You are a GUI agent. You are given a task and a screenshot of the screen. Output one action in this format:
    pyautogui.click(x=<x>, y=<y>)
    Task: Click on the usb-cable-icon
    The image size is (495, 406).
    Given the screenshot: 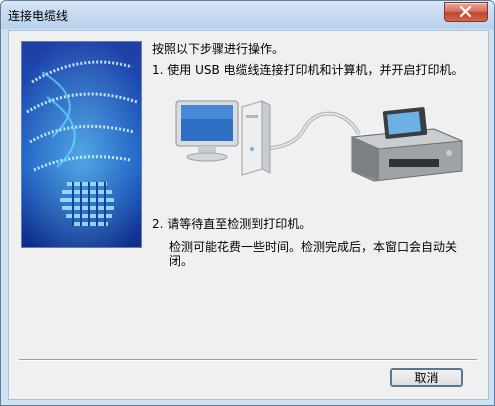 What is the action you would take?
    pyautogui.click(x=308, y=131)
    